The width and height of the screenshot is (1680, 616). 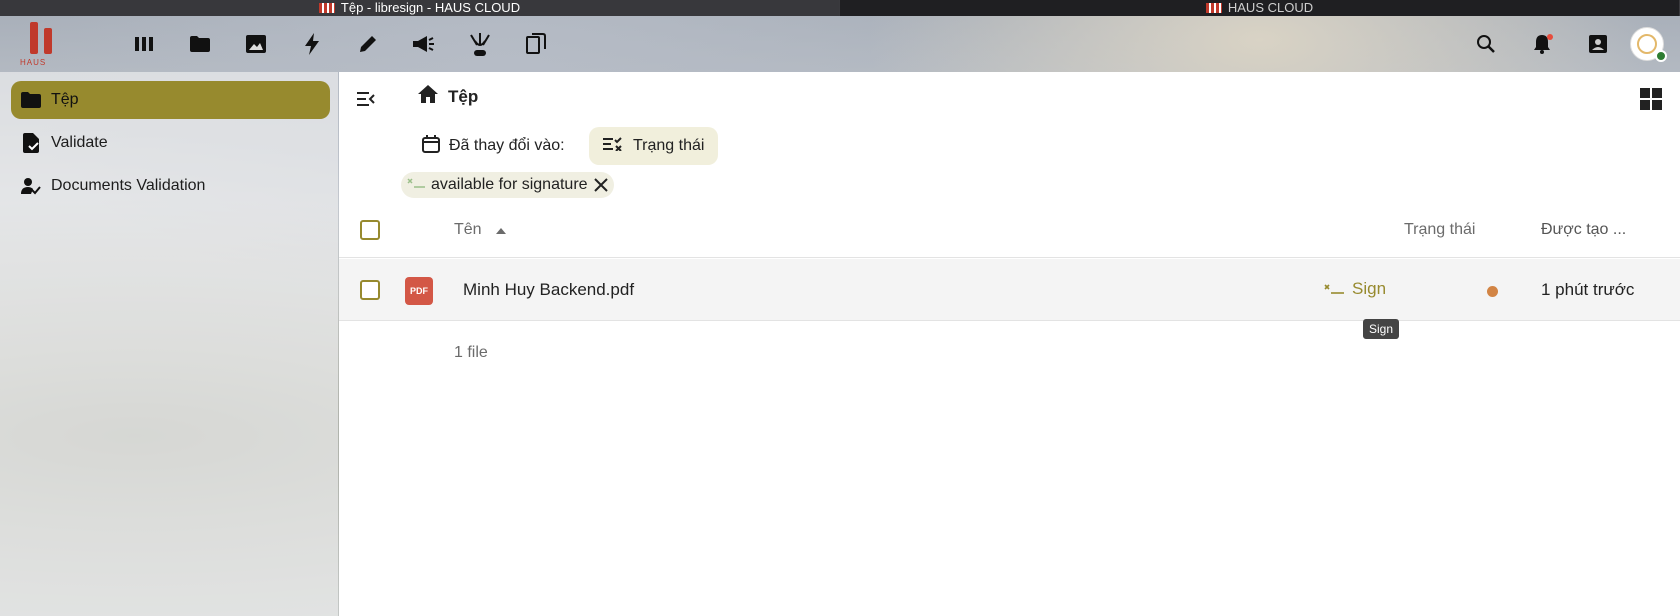 I want to click on browser-tab-active: Tệp - libresign - HAUS CLOUD, so click(x=420, y=8).